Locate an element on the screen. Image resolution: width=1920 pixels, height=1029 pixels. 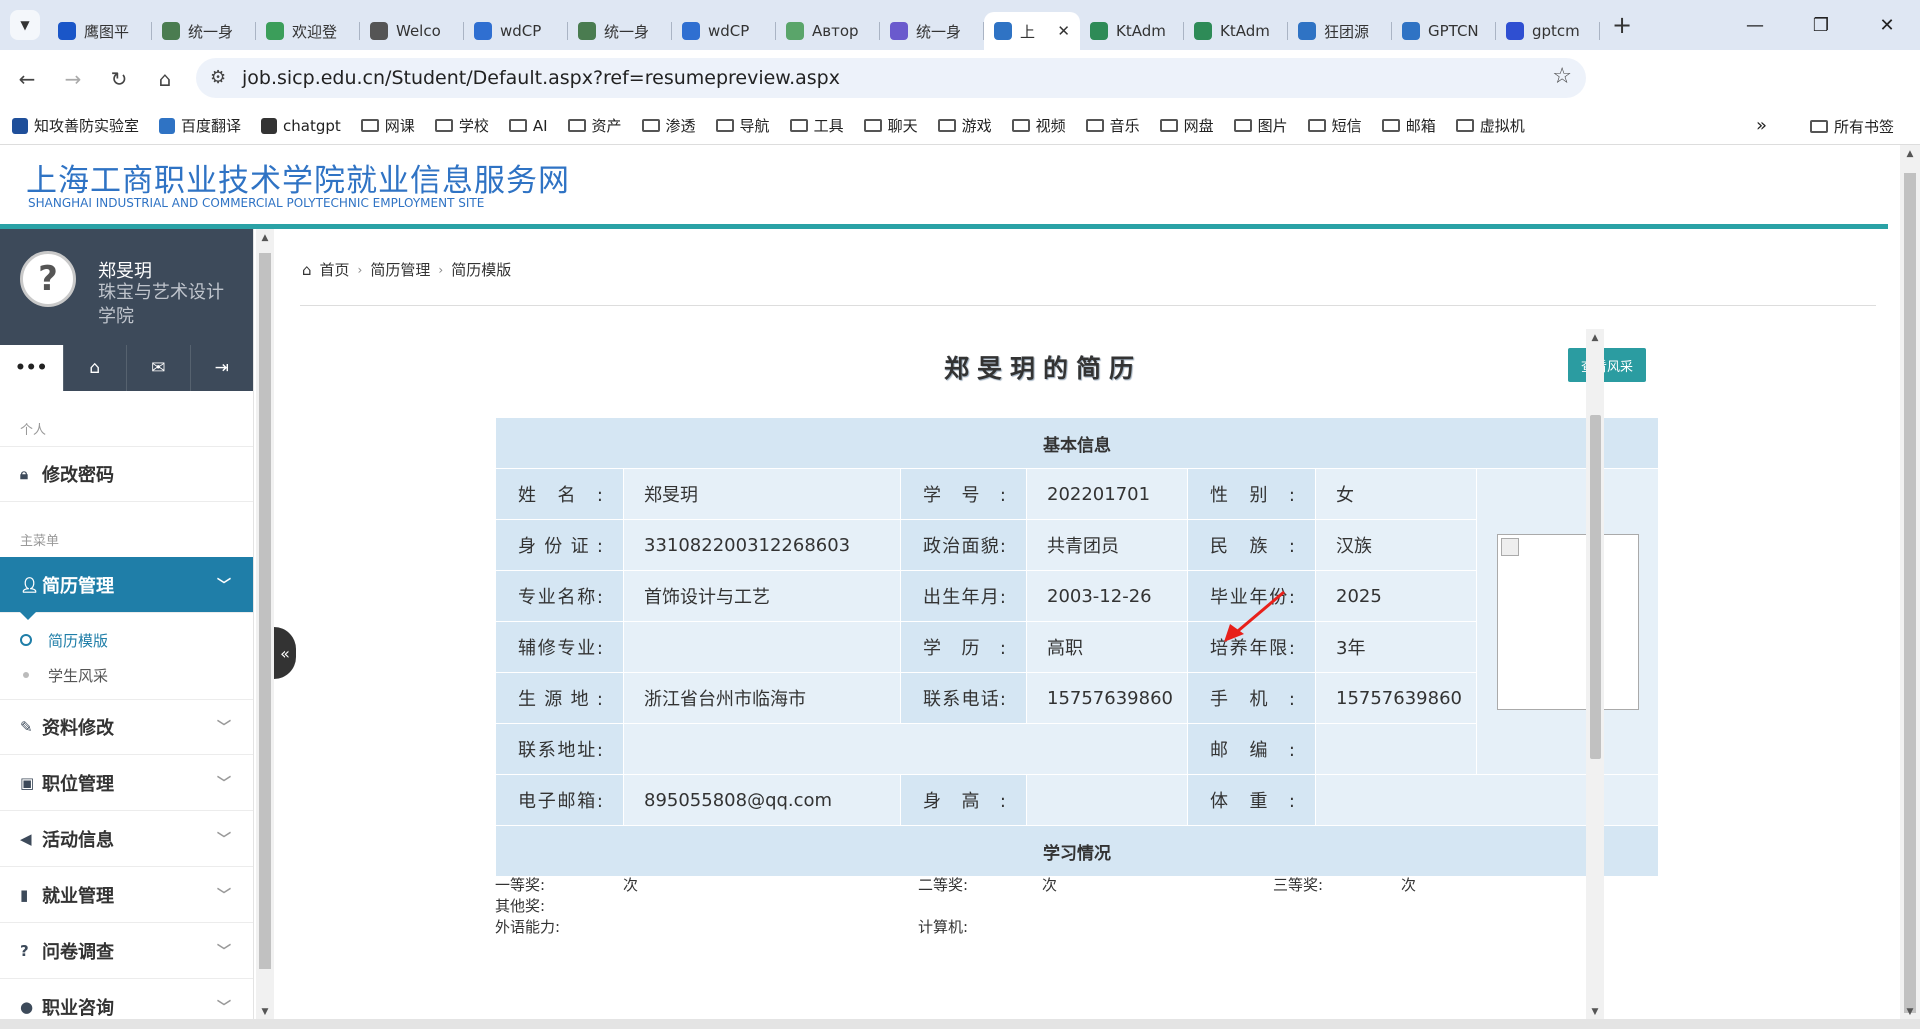
browser-tab: GPTCN is located at coordinates (1444, 31).